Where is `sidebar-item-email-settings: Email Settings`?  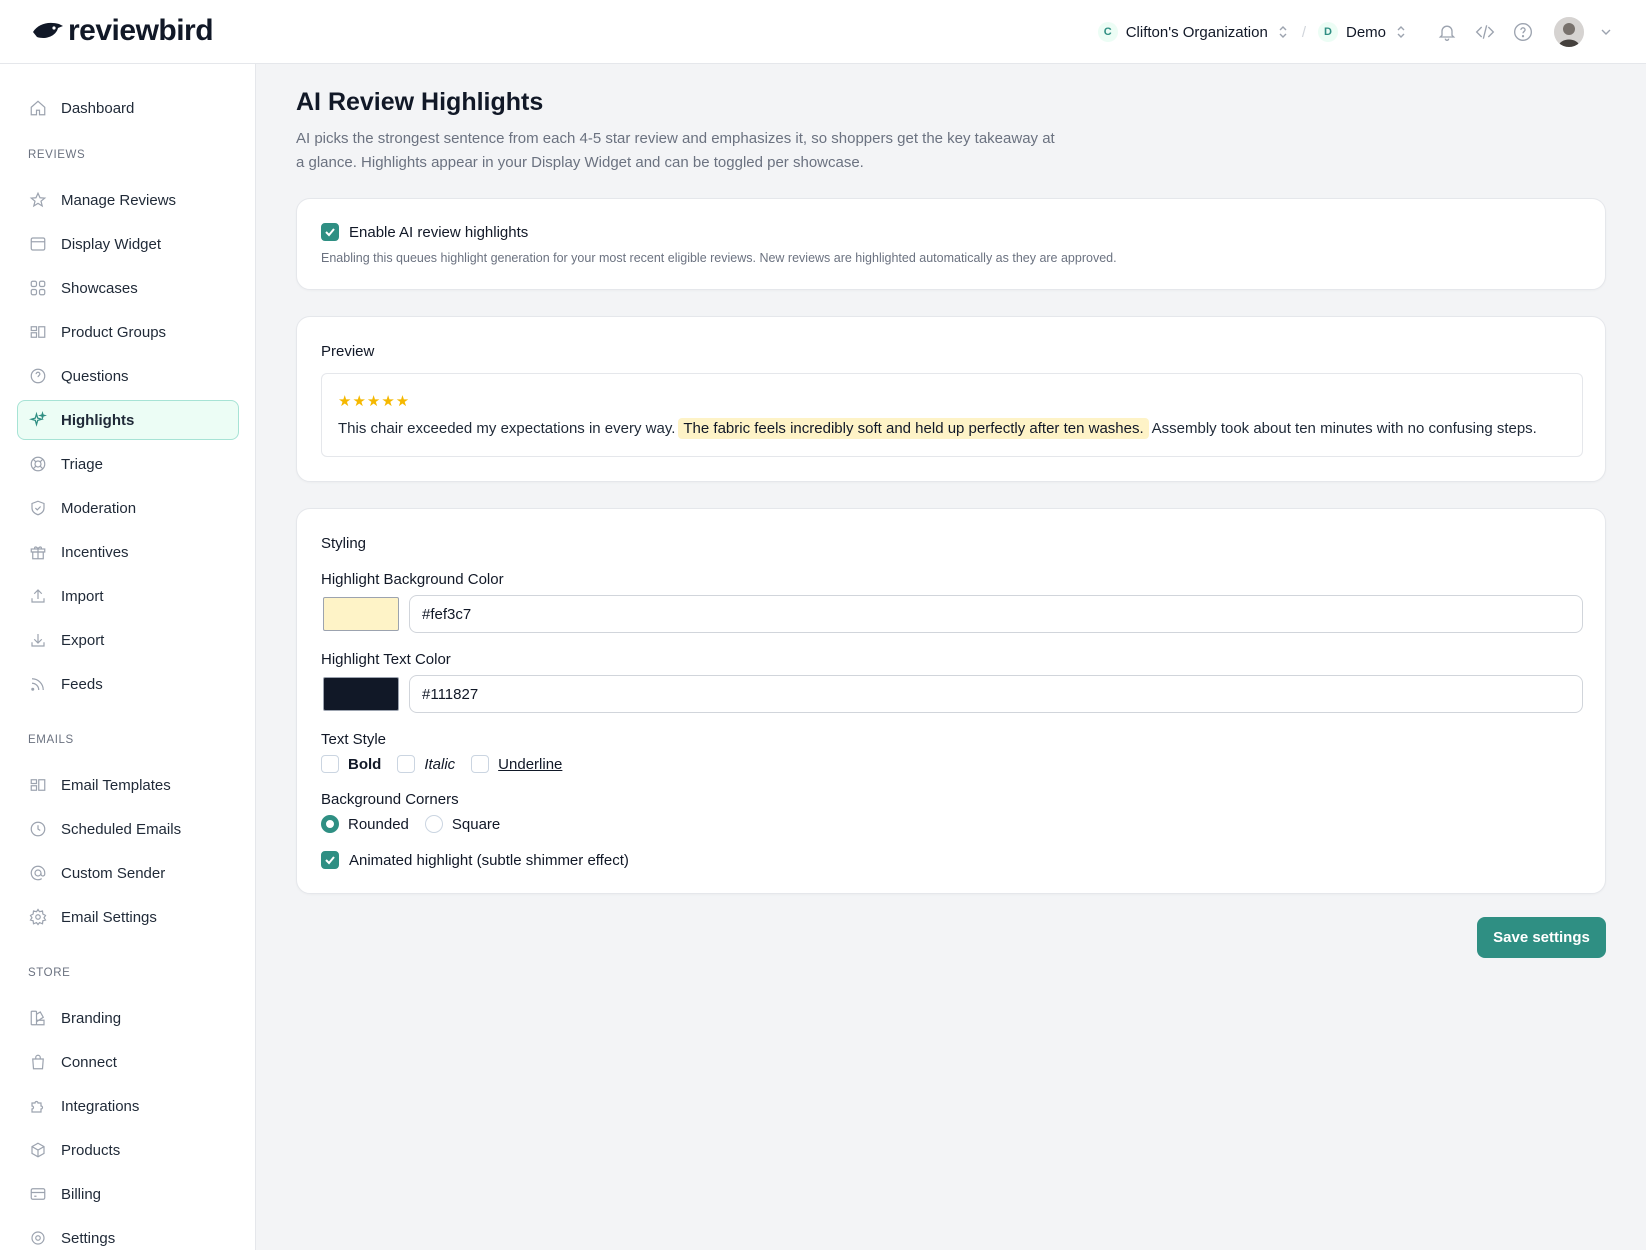
sidebar-item-email-settings: Email Settings is located at coordinates (128, 917).